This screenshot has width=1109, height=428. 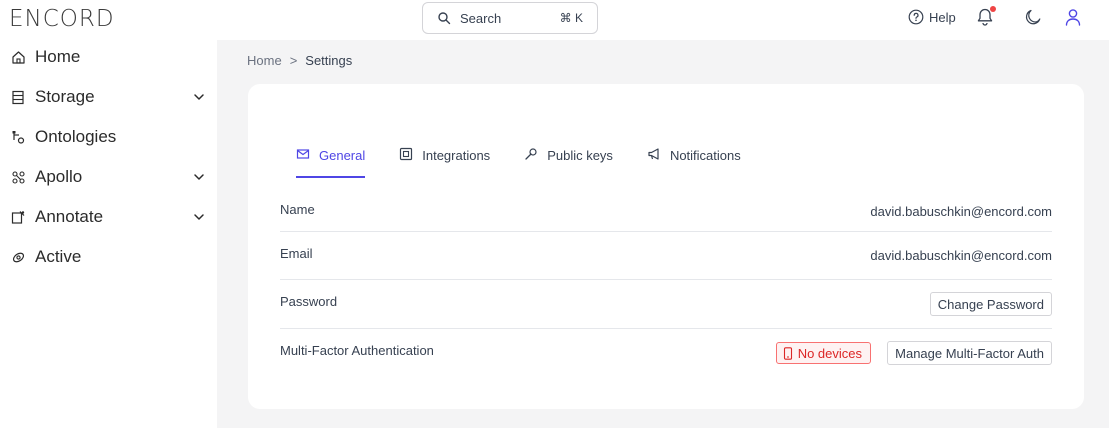 I want to click on change-password-button: Change Password, so click(x=990, y=304).